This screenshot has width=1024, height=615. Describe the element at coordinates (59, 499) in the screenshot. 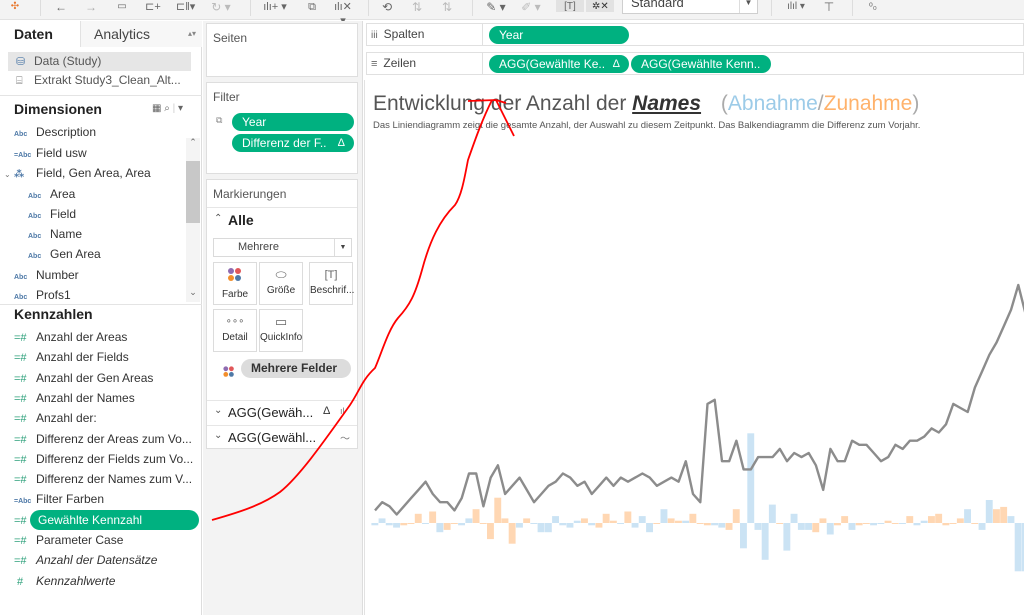

I see `measure-field: =Abc Filter Farben` at that location.